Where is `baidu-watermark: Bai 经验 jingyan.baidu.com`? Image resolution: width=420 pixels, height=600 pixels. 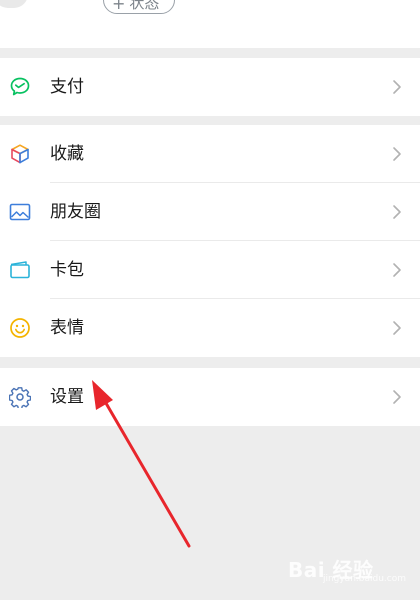 baidu-watermark: Bai 经验 jingyan.baidu.com is located at coordinates (347, 566).